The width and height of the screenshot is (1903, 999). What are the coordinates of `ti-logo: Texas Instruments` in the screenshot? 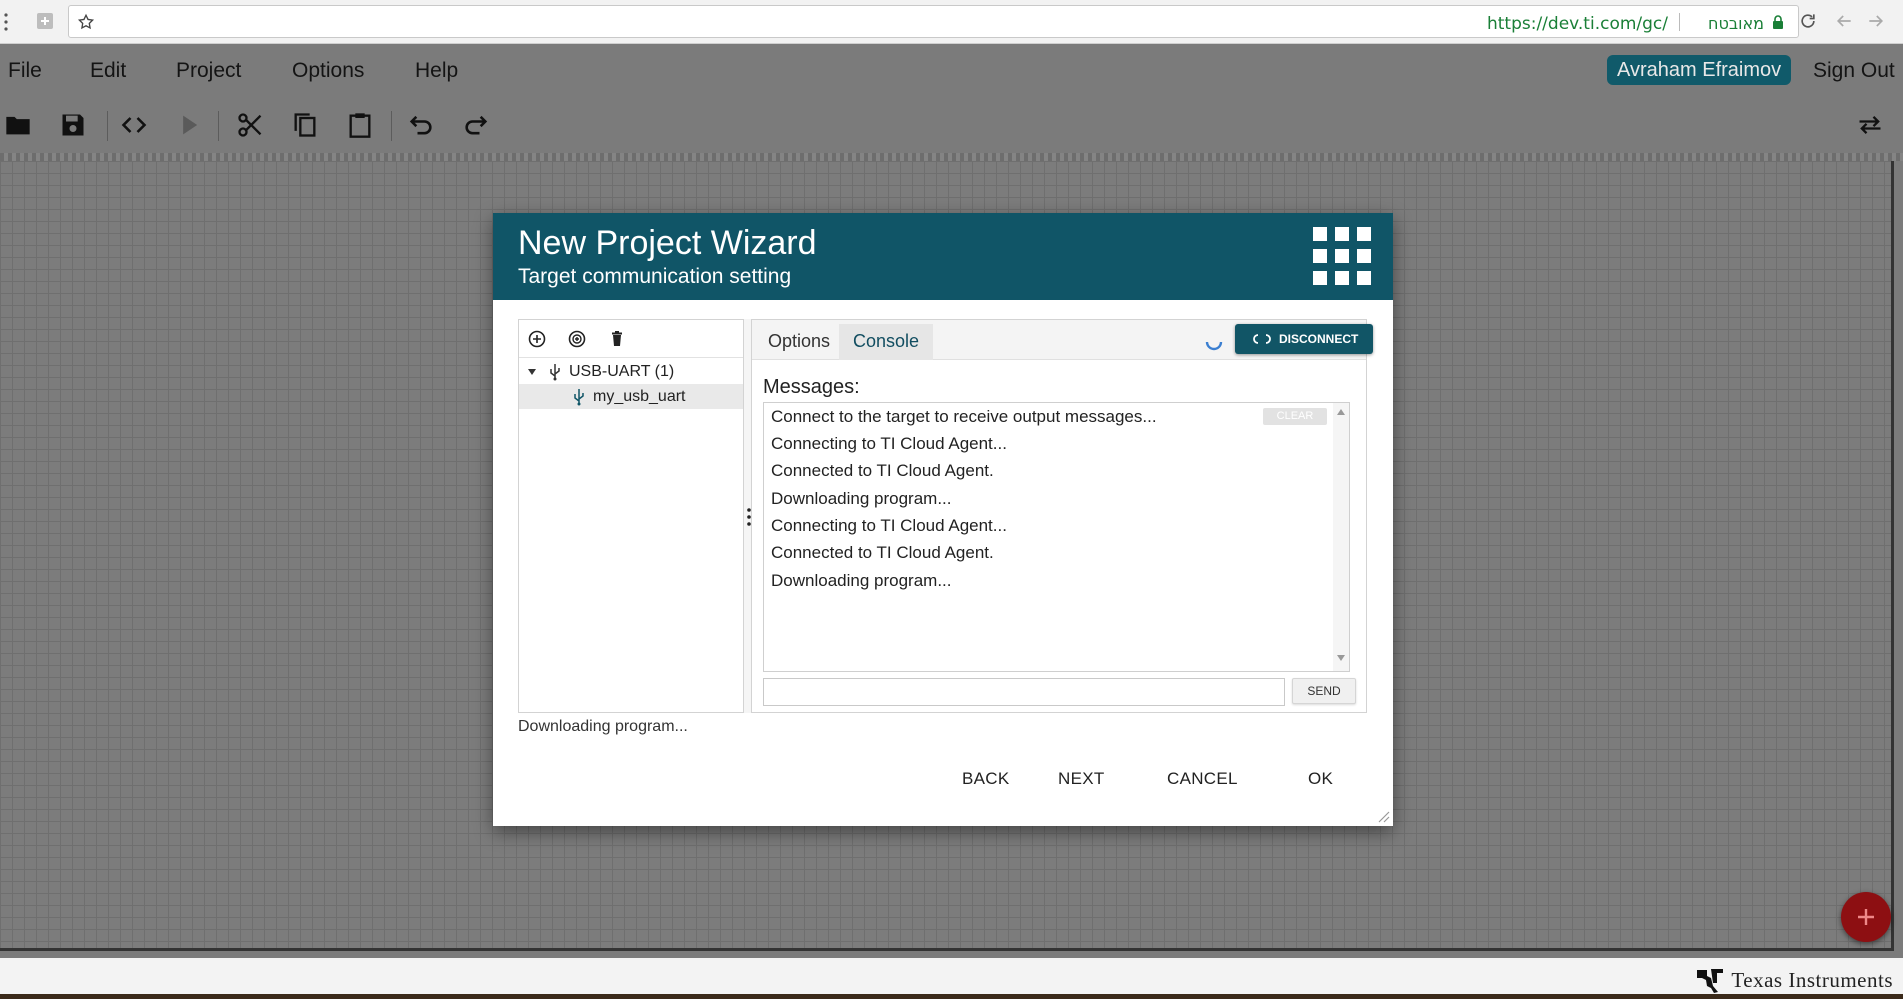 It's located at (1794, 980).